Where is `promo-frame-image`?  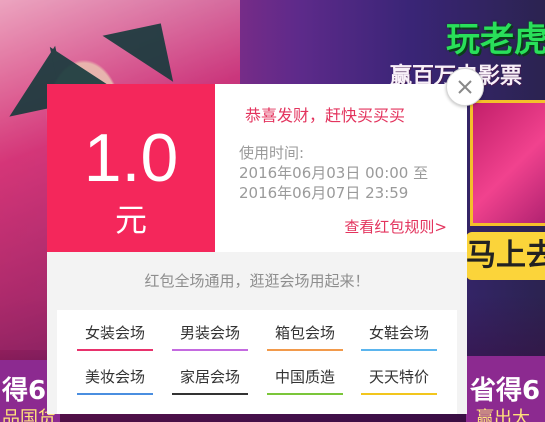
promo-frame-image is located at coordinates (507, 163).